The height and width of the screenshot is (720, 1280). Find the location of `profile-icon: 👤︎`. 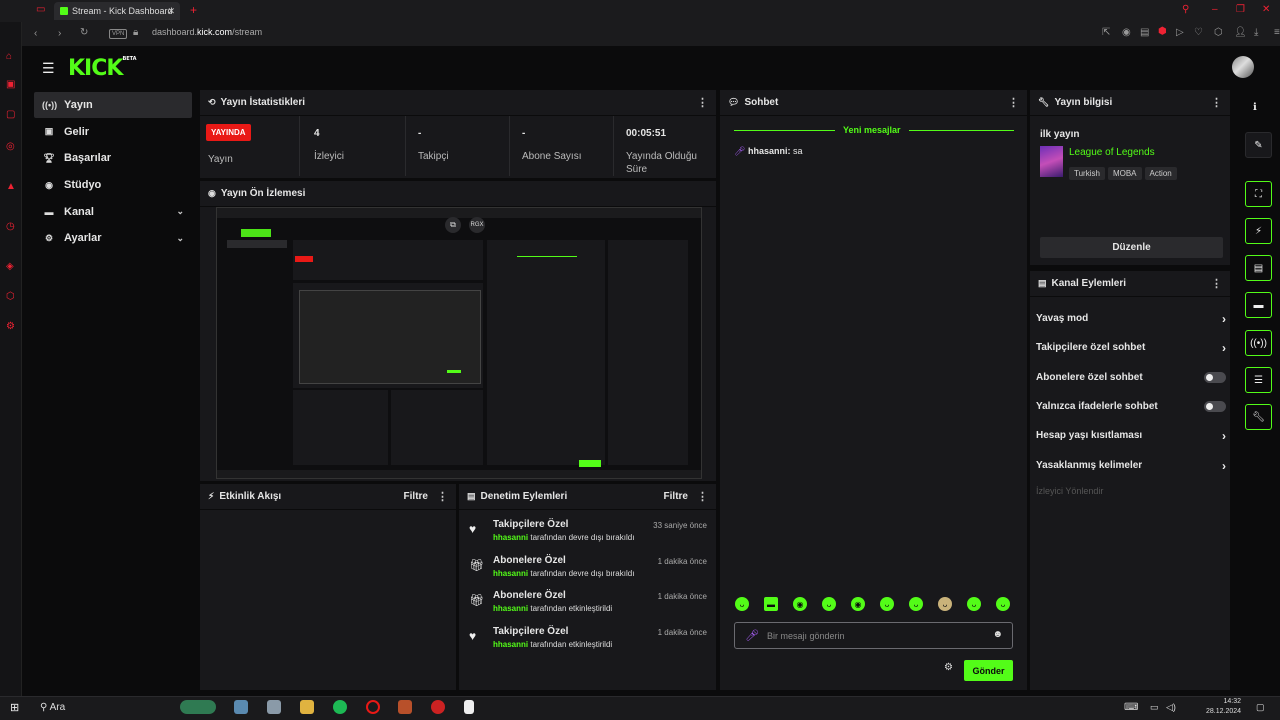

profile-icon: 👤︎ is located at coordinates (1240, 33).